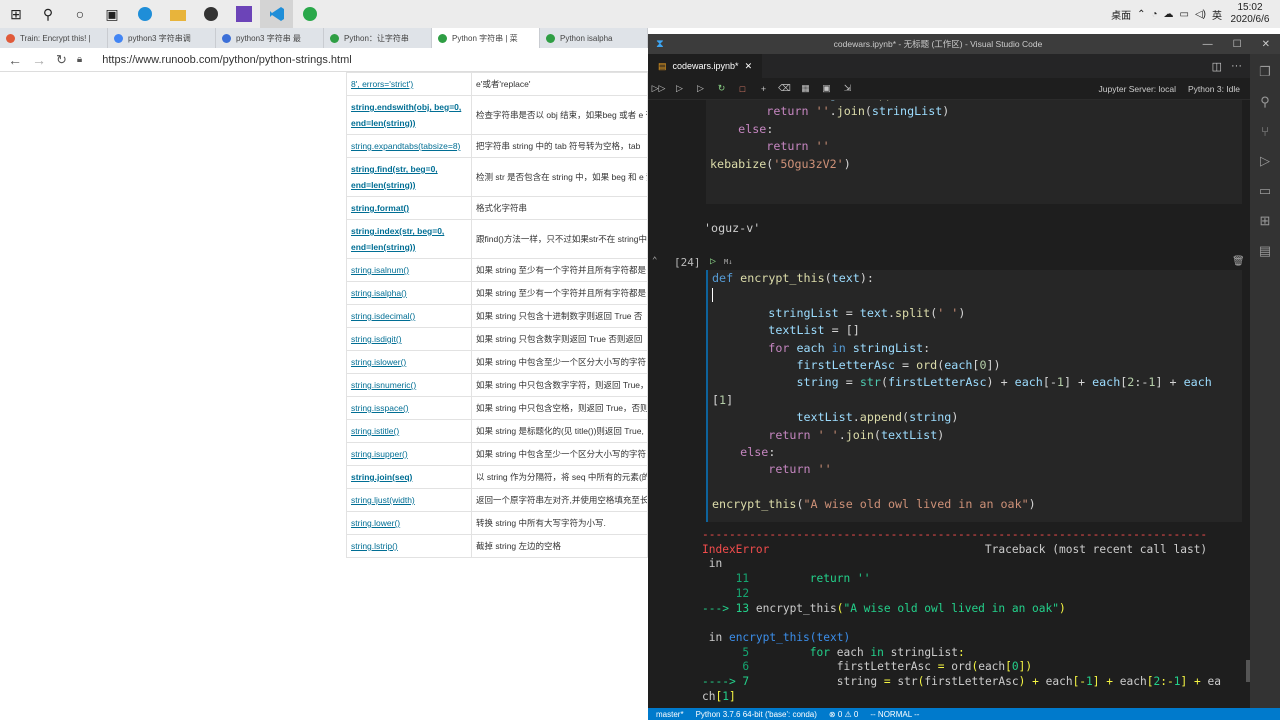  Describe the element at coordinates (409, 146) in the screenshot. I see `method-link: string.expandtabs(tabsize=8)` at that location.